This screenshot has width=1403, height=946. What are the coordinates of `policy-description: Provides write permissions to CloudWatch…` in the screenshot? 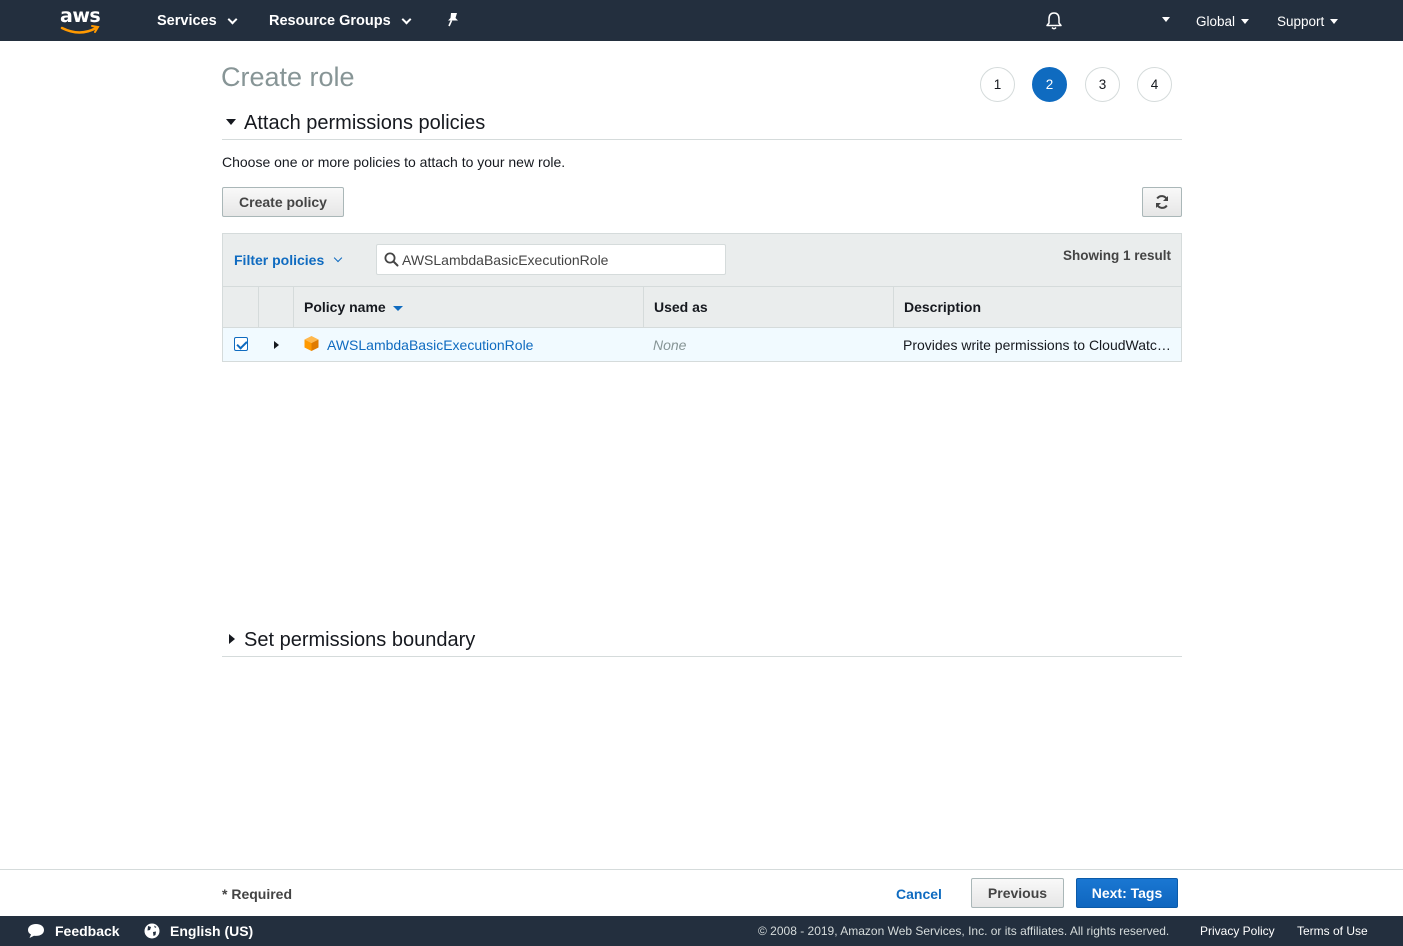 It's located at (1038, 345).